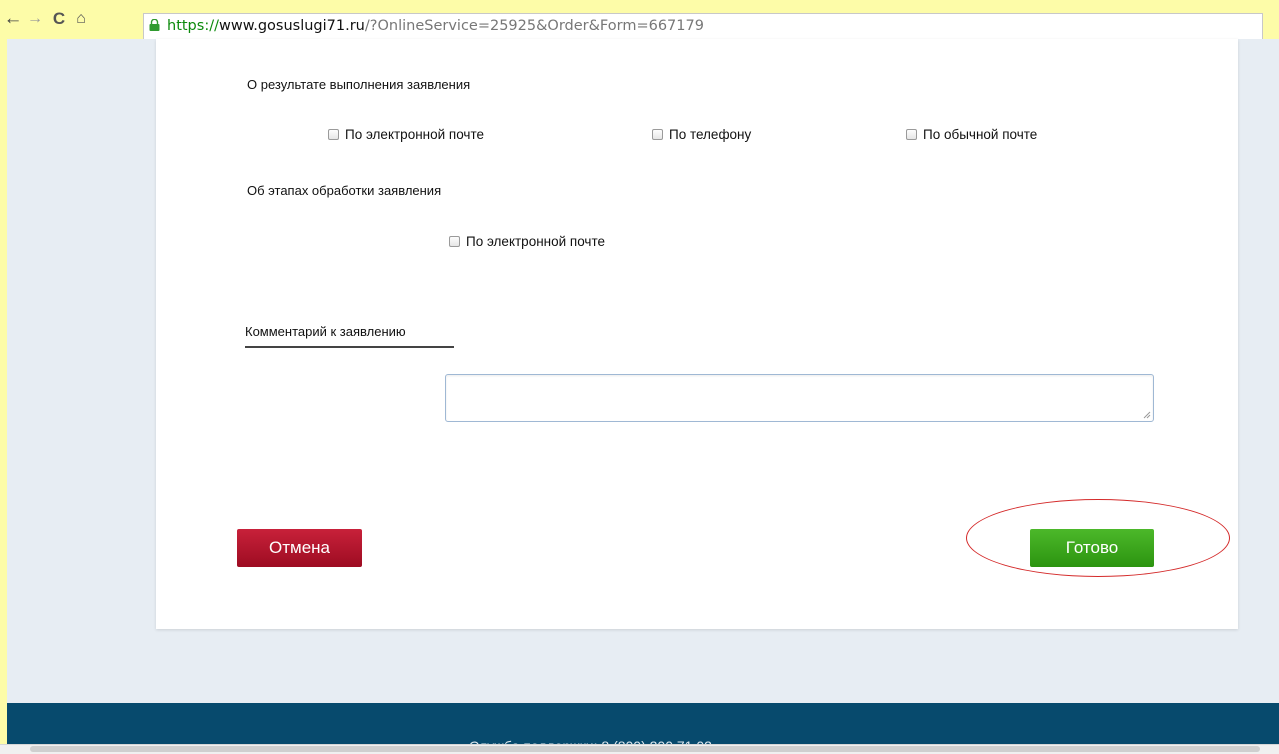  I want to click on comment-textarea, so click(799, 398).